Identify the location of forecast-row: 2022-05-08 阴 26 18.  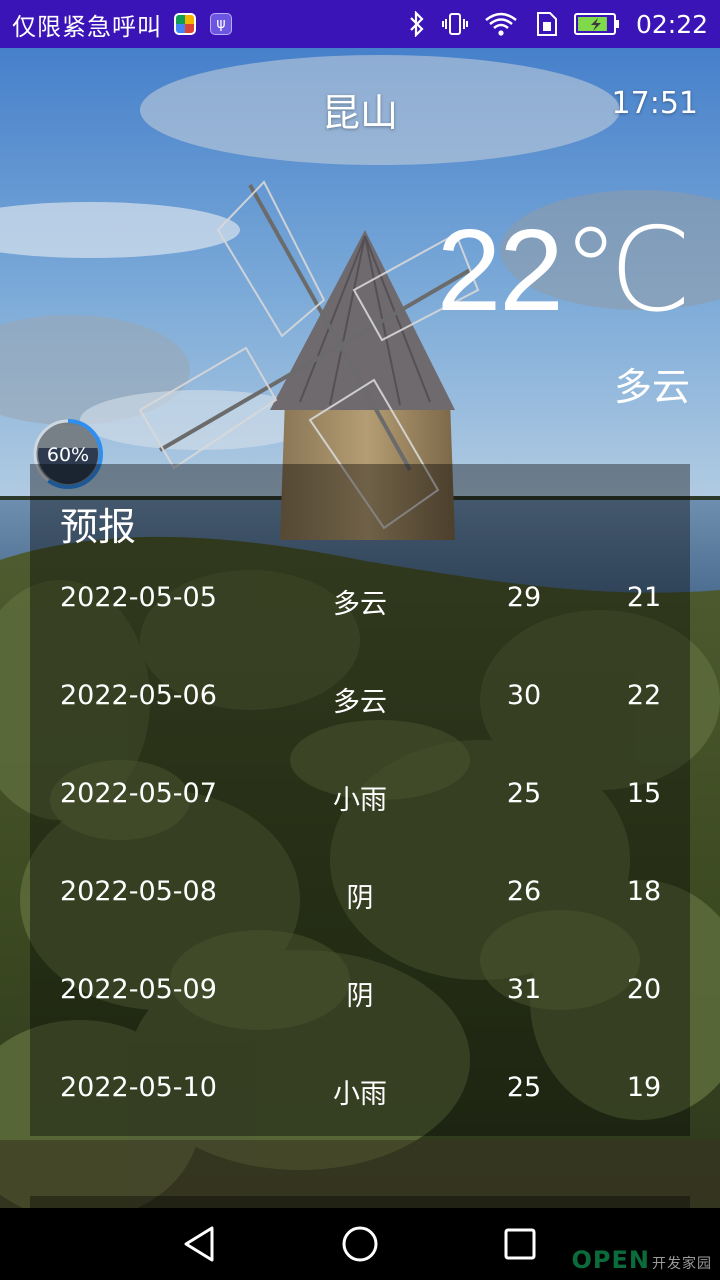
(360, 925).